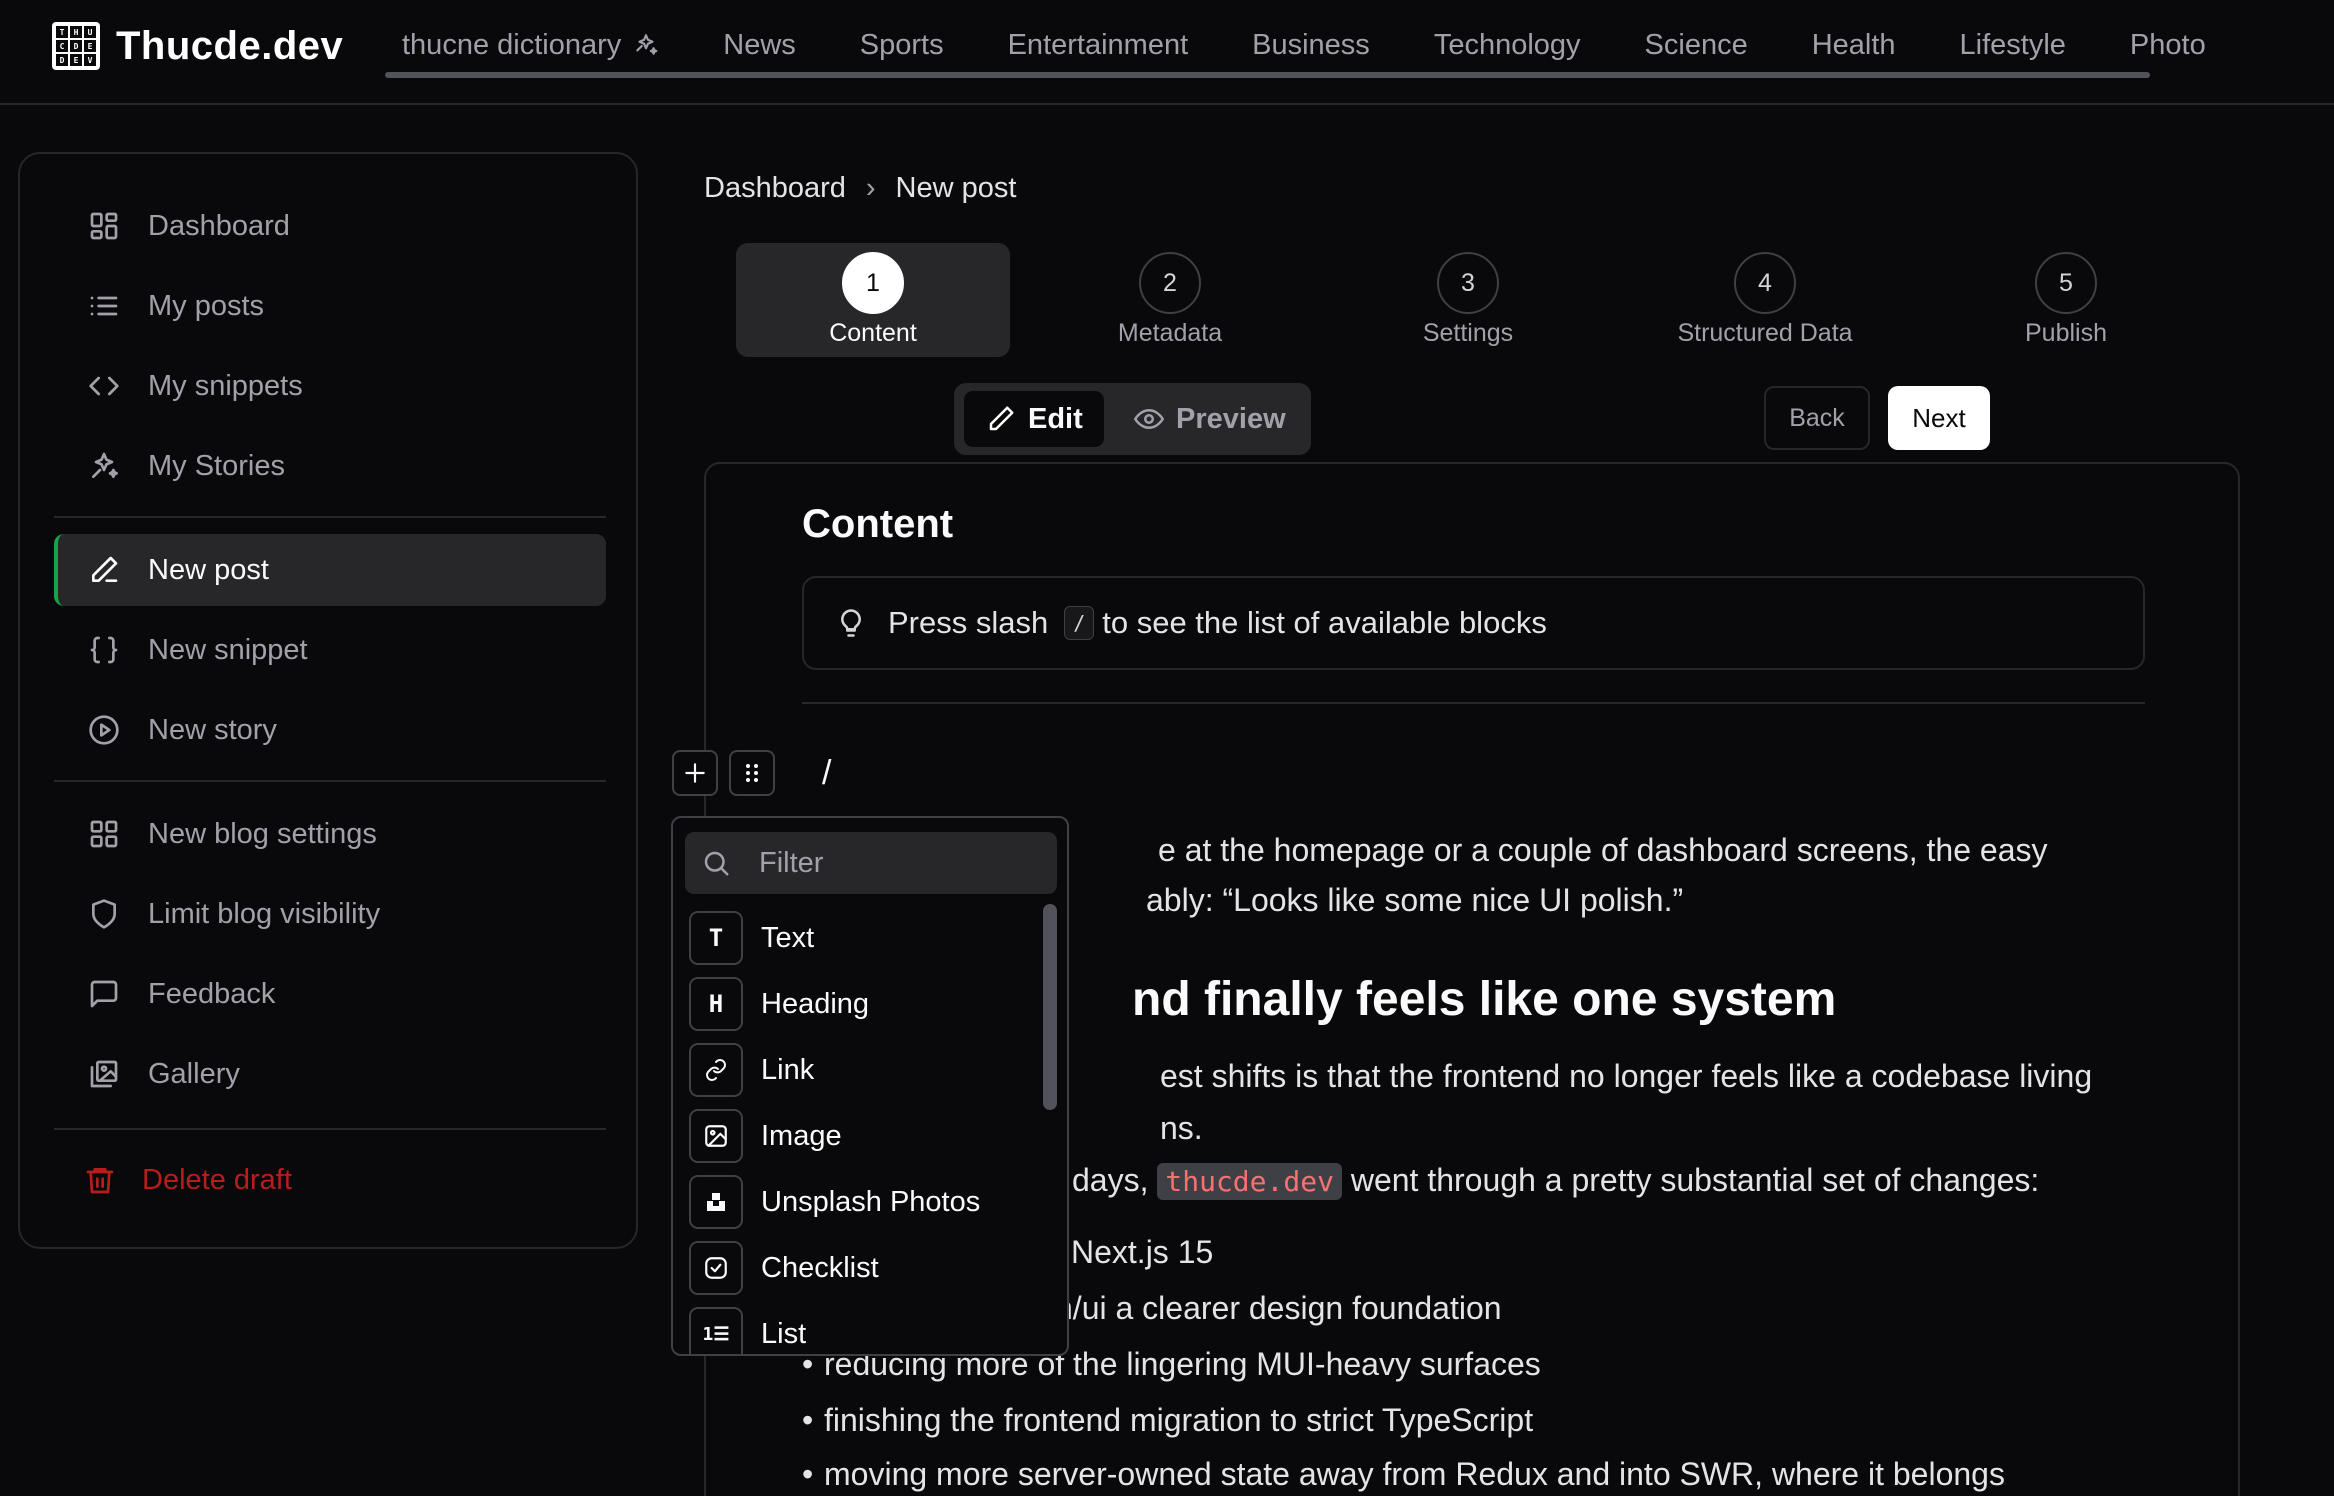 The image size is (2334, 1496). Describe the element at coordinates (1001, 419) in the screenshot. I see `pencil-icon` at that location.